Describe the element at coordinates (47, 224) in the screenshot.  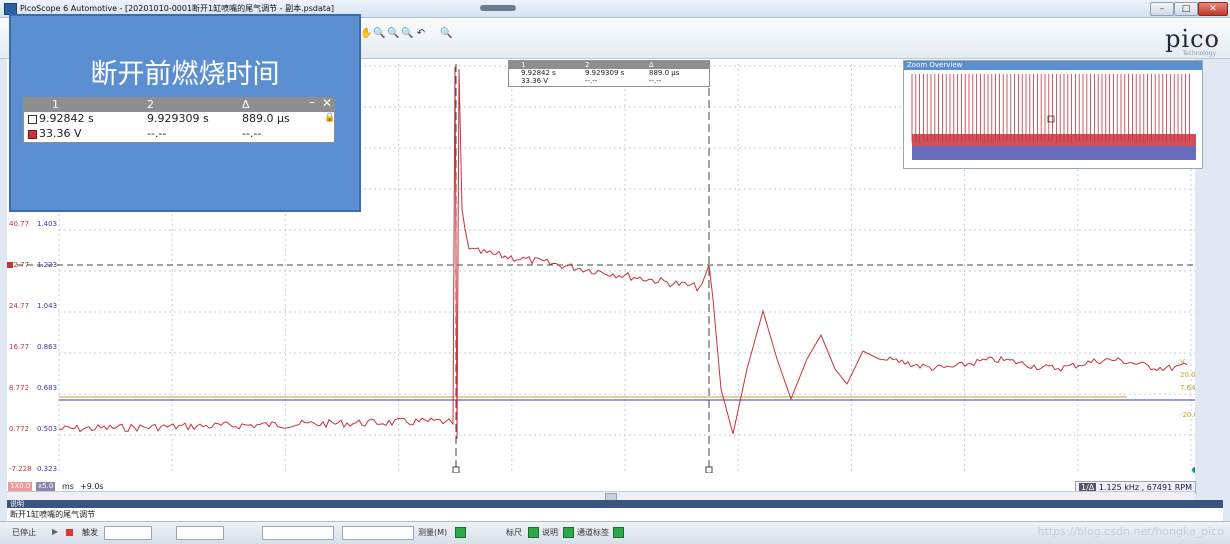
I see `y-tick-label-blue: 1.403` at that location.